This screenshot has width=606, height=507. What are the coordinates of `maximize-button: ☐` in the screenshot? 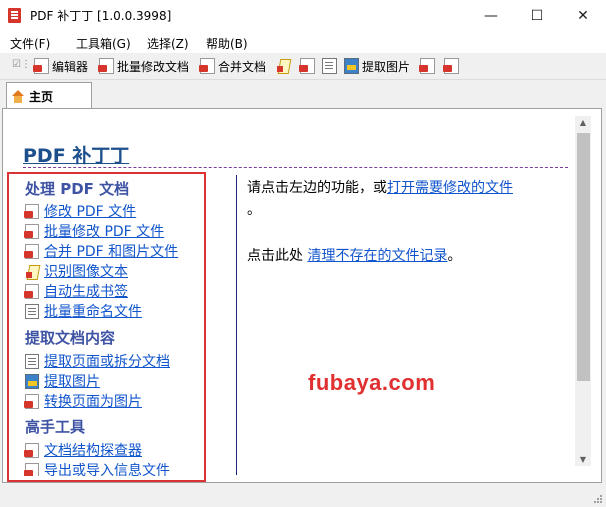 It's located at (537, 15).